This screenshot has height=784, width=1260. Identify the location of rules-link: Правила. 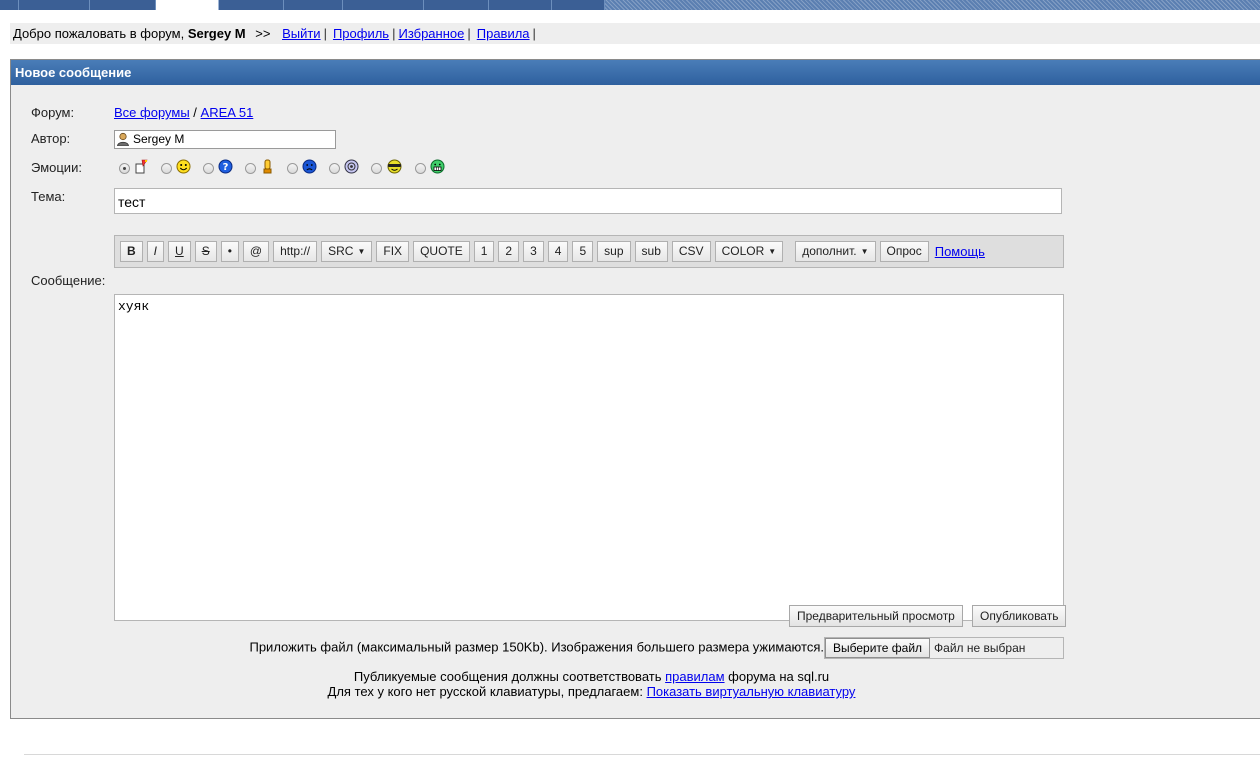
(503, 33).